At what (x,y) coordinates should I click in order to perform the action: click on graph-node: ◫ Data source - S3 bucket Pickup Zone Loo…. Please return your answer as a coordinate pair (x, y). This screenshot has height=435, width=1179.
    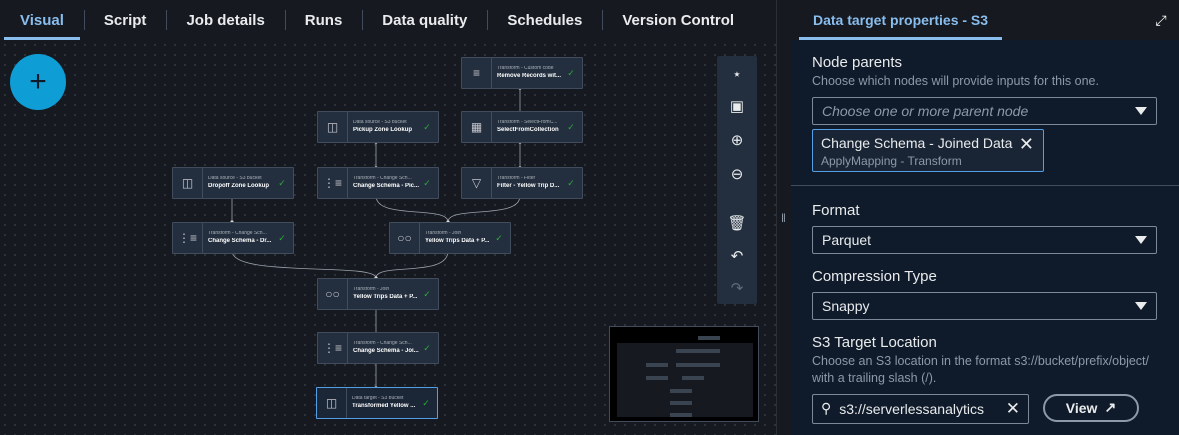
    Looking at the image, I should click on (378, 127).